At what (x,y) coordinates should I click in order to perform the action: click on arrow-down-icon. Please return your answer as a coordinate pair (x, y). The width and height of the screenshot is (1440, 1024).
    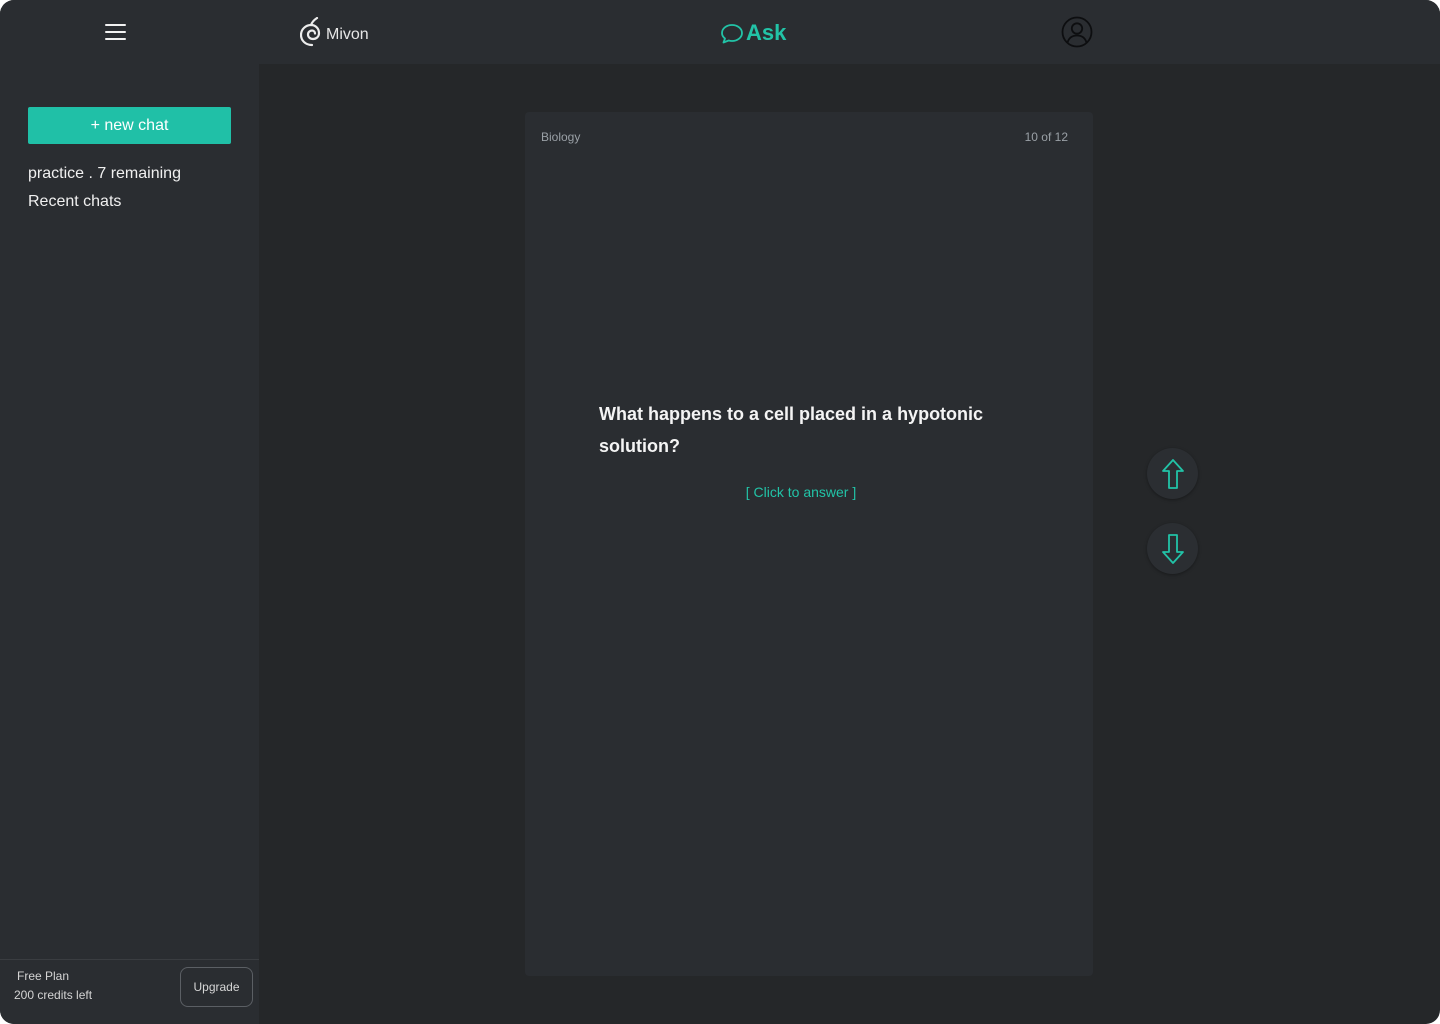
    Looking at the image, I should click on (1172, 548).